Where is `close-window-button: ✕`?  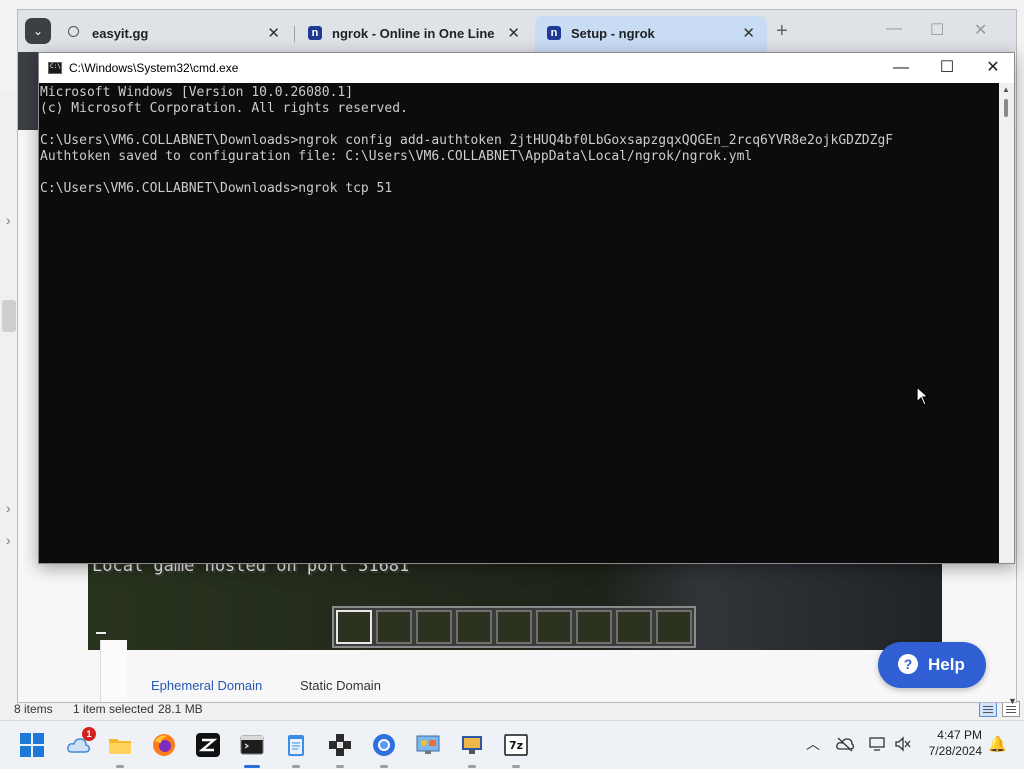 close-window-button: ✕ is located at coordinates (980, 30).